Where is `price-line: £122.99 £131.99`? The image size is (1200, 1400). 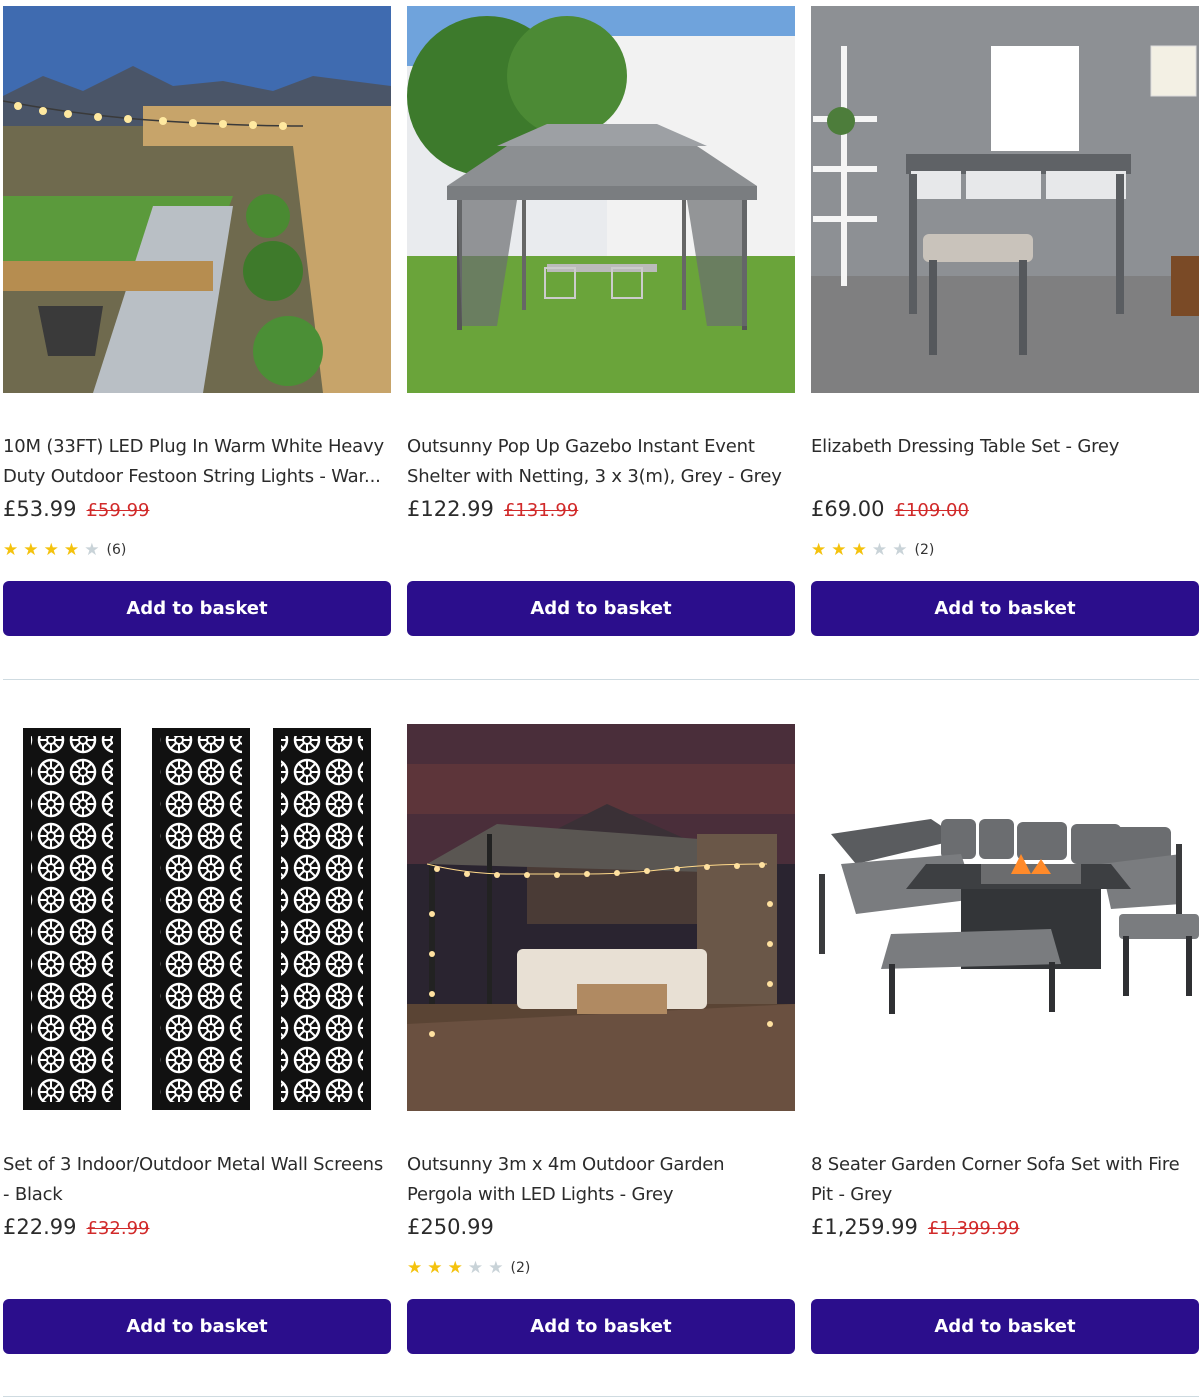 price-line: £122.99 £131.99 is located at coordinates (601, 509).